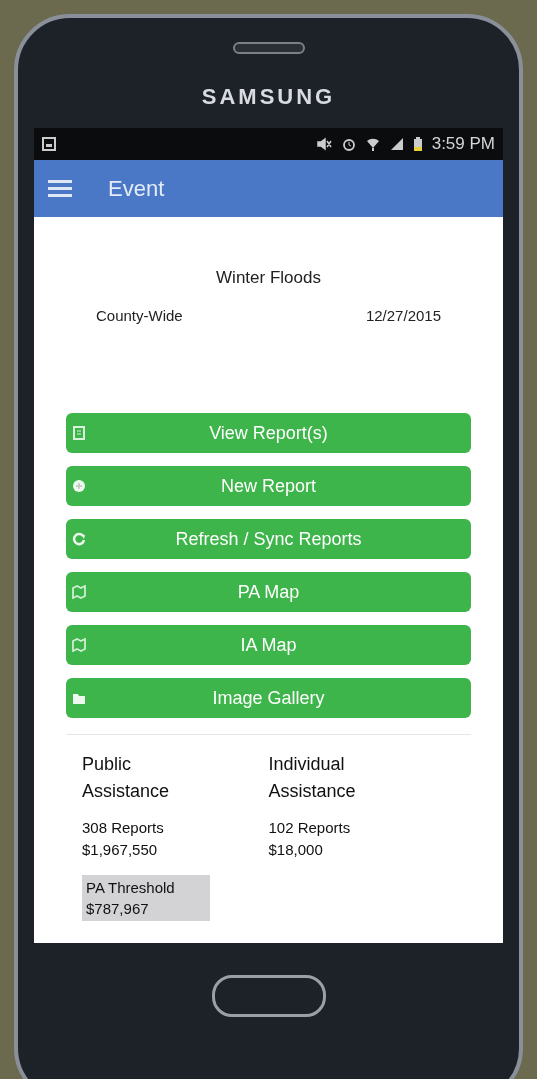 This screenshot has width=537, height=1079. Describe the element at coordinates (312, 778) in the screenshot. I see `summary-title: Individual Assistance` at that location.